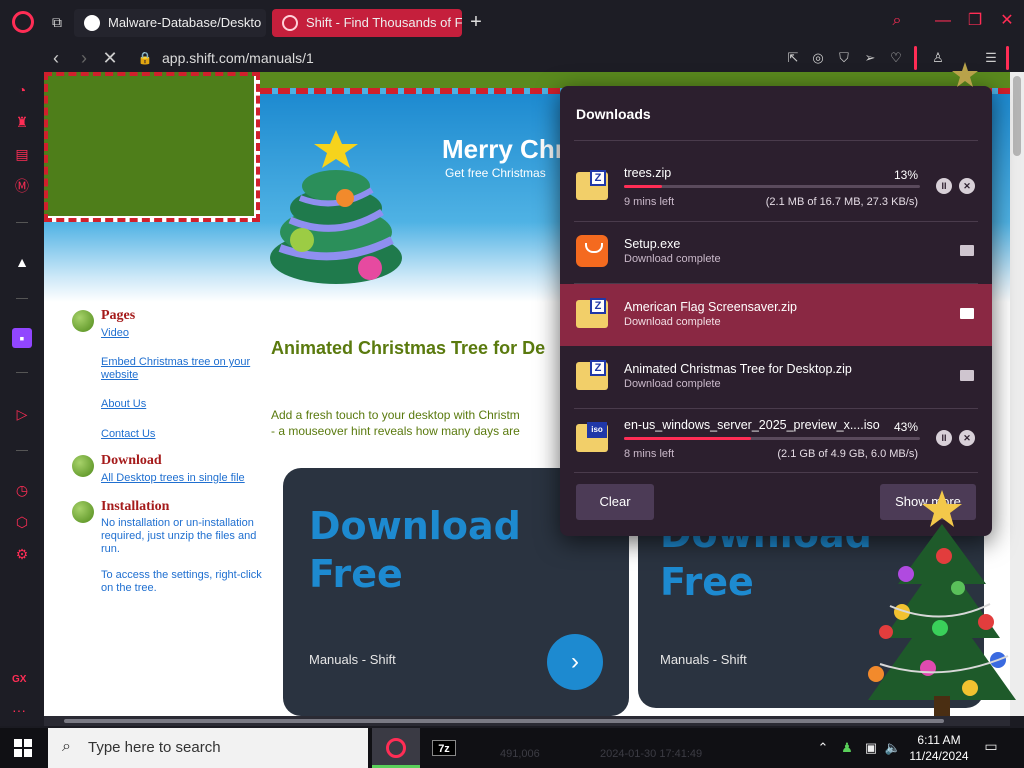 Image resolution: width=1024 pixels, height=768 pixels. Describe the element at coordinates (651, 754) in the screenshot. I see `background-text: 2024-01-30 17:41:49` at that location.